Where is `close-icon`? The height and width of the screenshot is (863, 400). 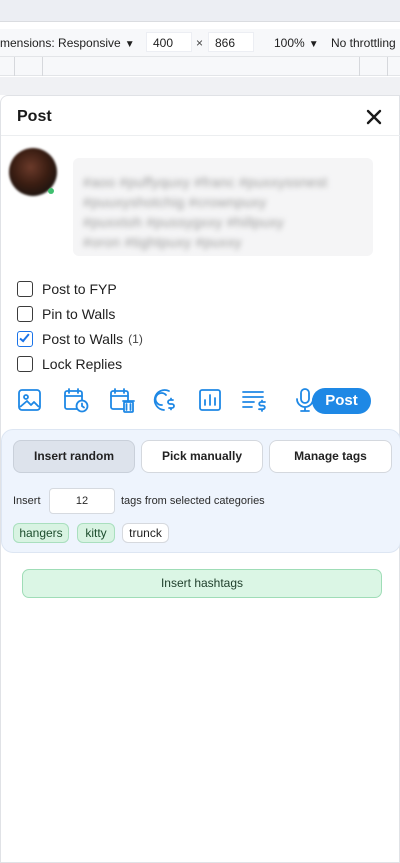
close-icon is located at coordinates (374, 117).